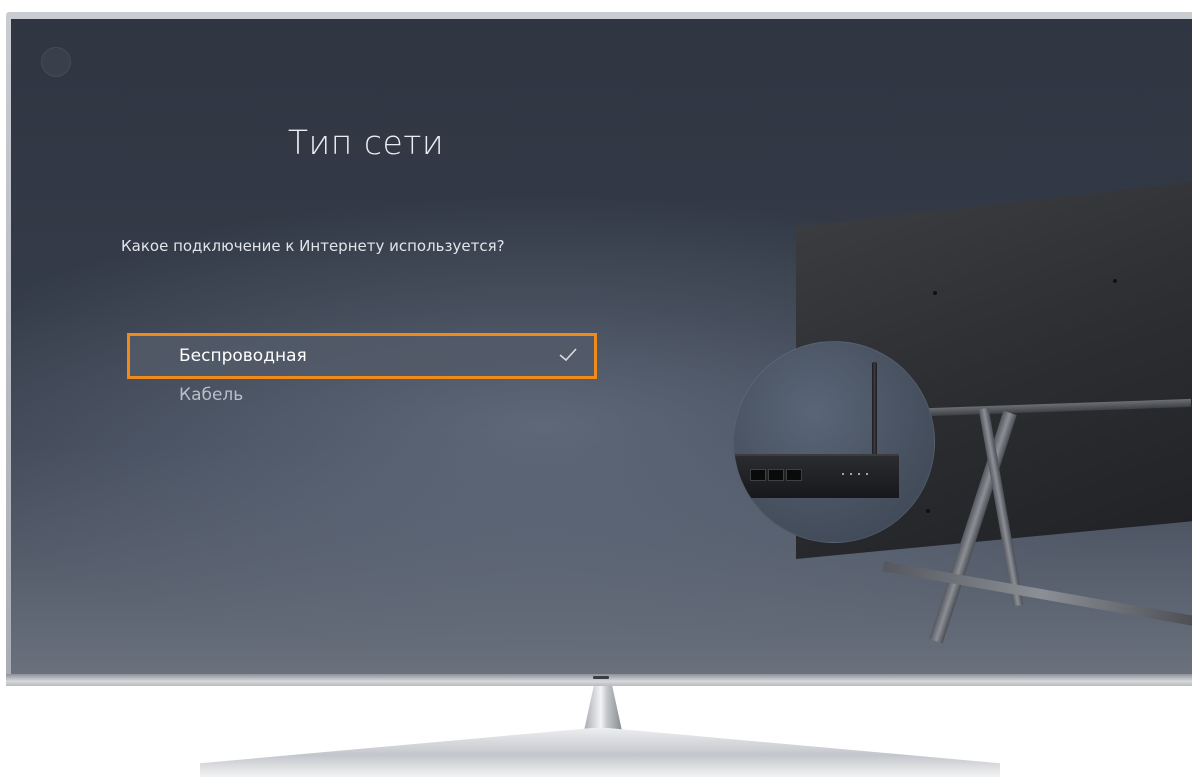 This screenshot has height=777, width=1192. What do you see at coordinates (1037, 594) in the screenshot?
I see `stand-foot` at bounding box center [1037, 594].